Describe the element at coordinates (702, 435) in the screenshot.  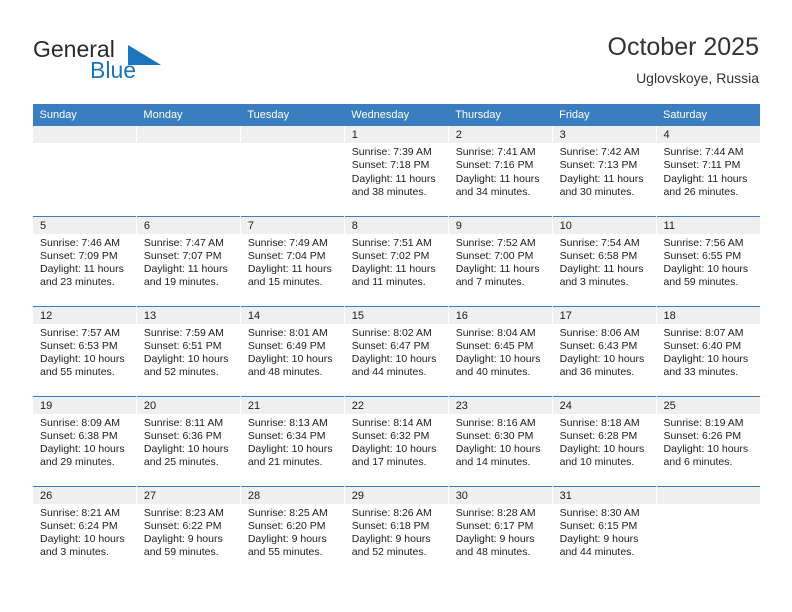
I see `sunset-line: Sunset: 6:26 PM` at that location.